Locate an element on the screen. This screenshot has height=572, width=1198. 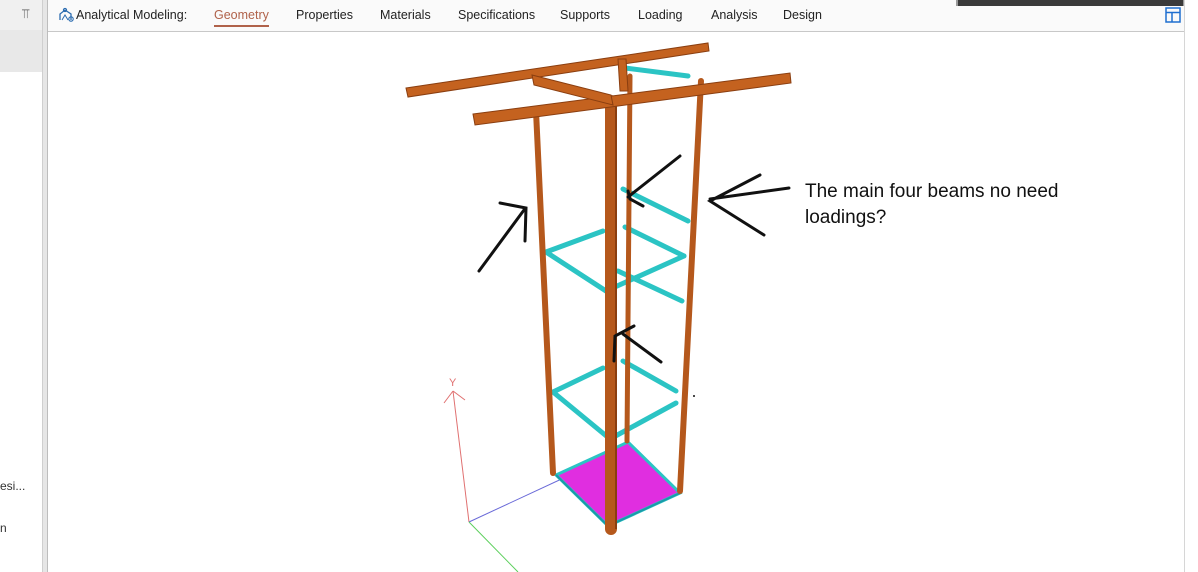
toolbar-title: Analytical Modeling: is located at coordinates (132, 15).